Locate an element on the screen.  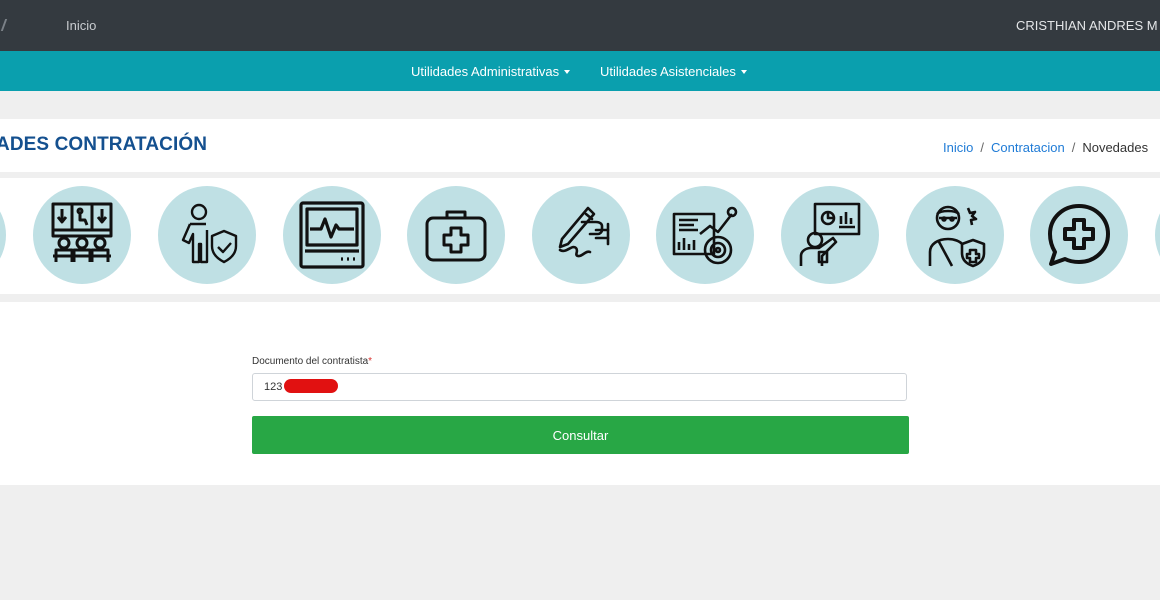
injured-patient-icon is located at coordinates (957, 236).